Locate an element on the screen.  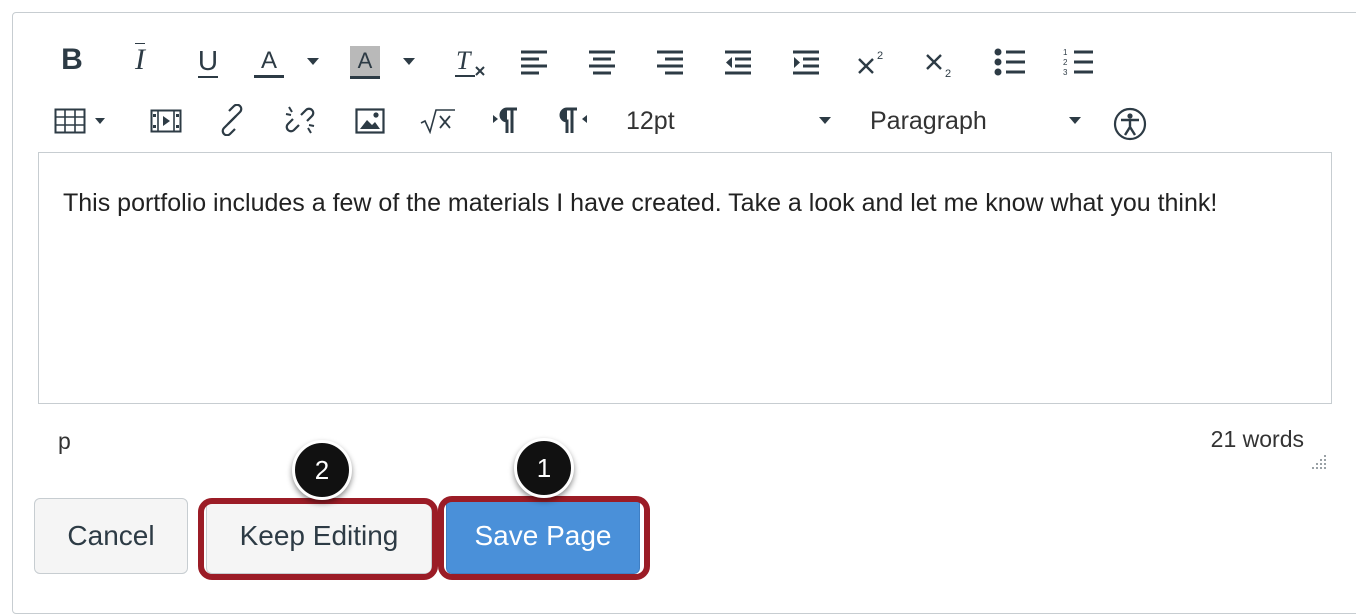
italic-icon: I is located at coordinates (140, 59).